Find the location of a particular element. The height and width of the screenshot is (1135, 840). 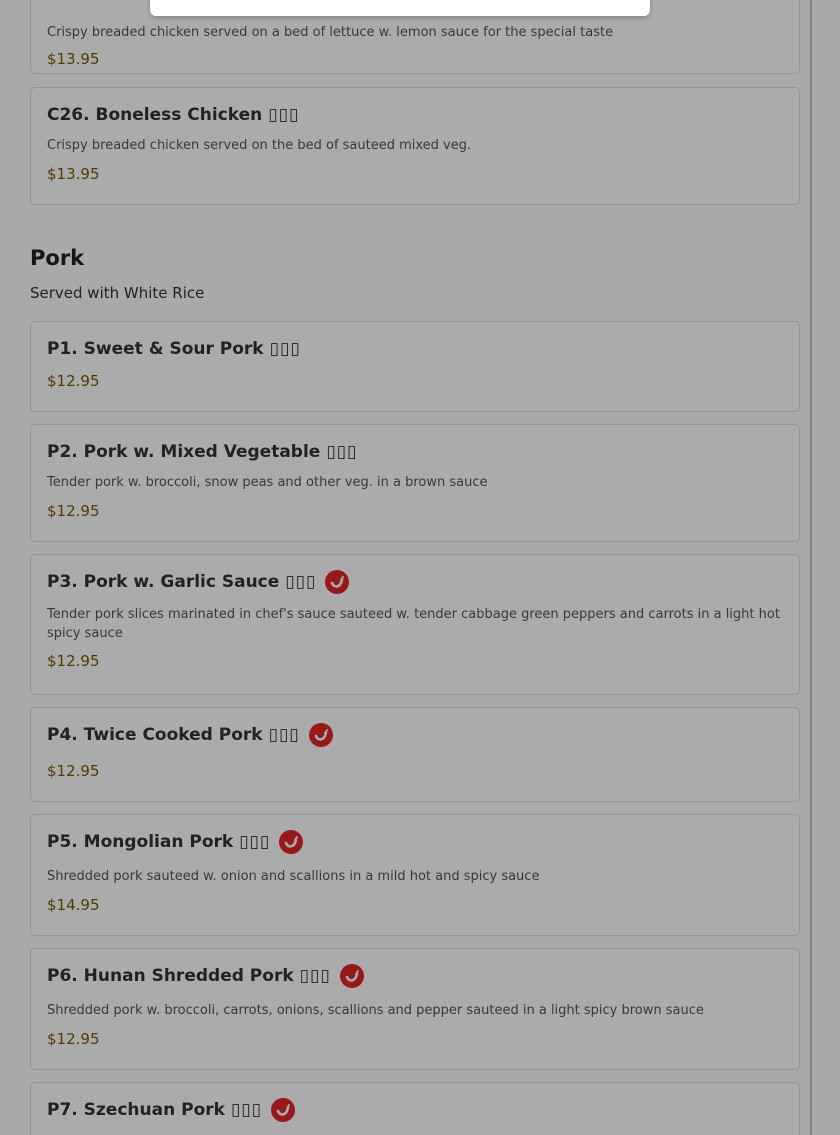

item-name: P1. Sweet & Sour Pork is located at coordinates (155, 349).